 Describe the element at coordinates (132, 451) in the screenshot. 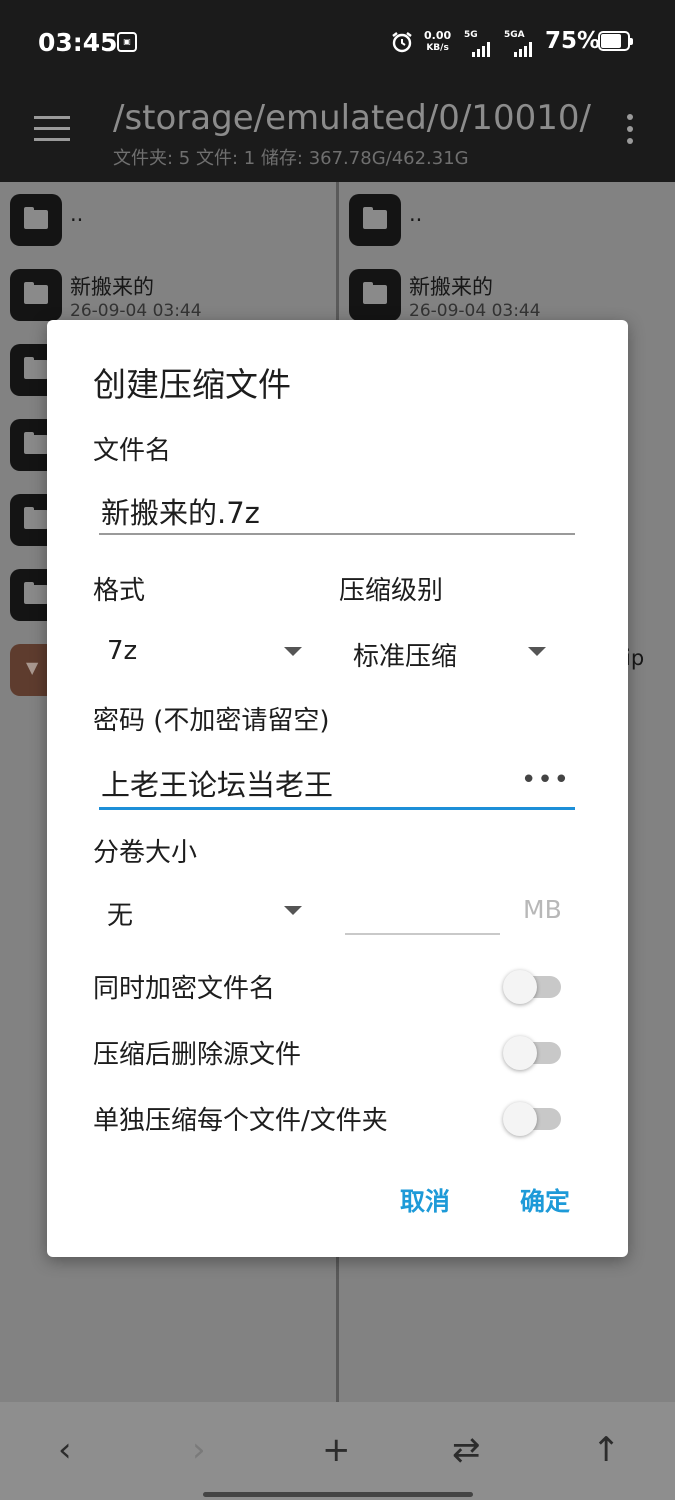

I see `filename-label: 文件名` at that location.